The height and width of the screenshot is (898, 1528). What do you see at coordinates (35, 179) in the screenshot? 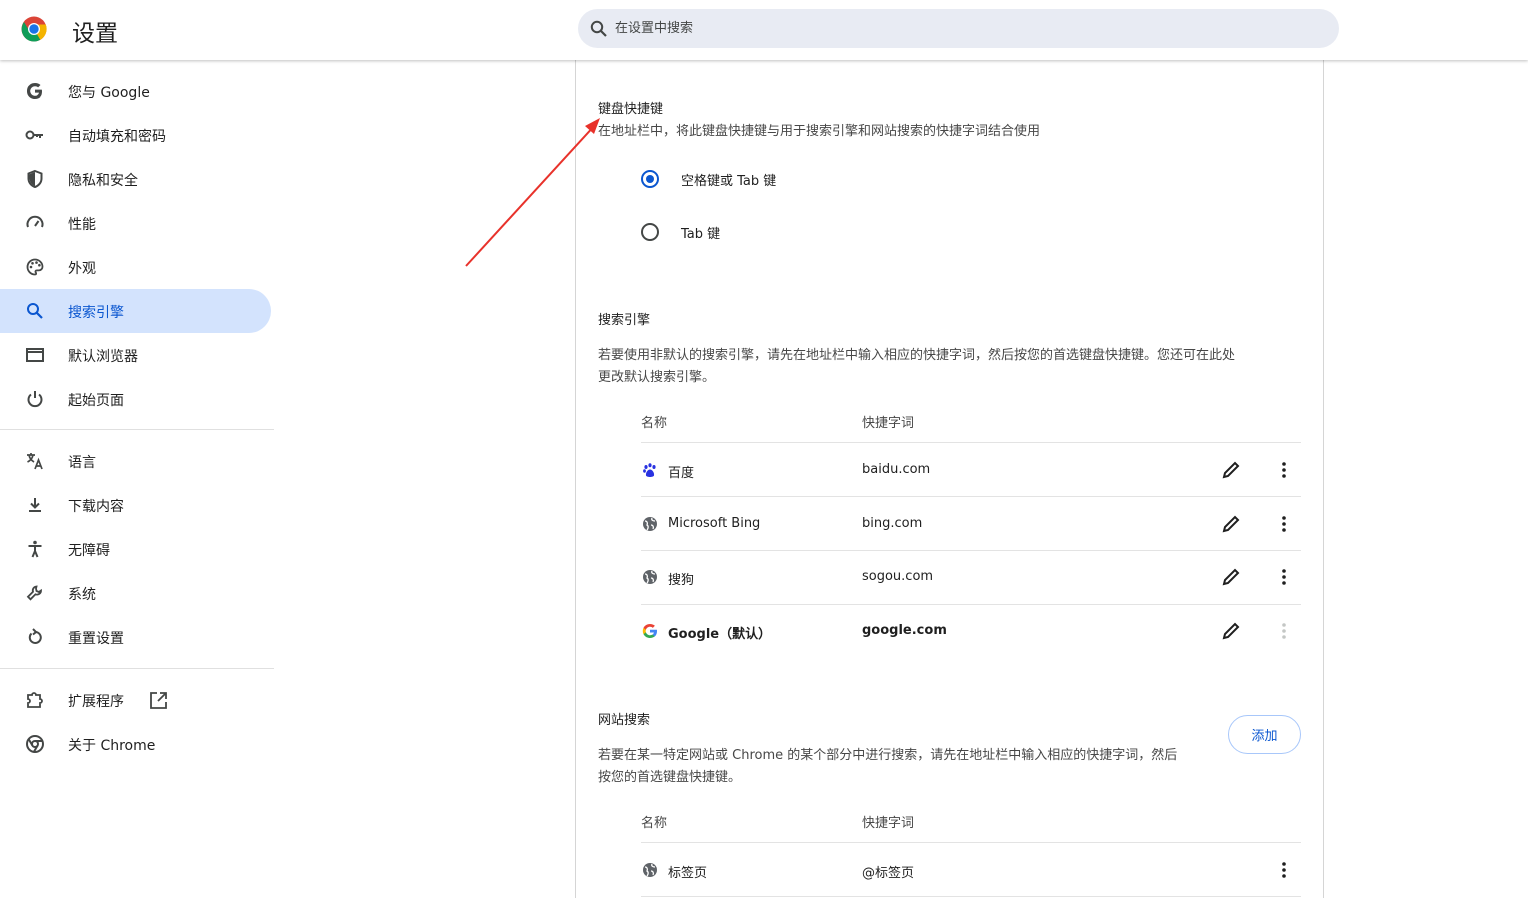
I see `shield-icon` at bounding box center [35, 179].